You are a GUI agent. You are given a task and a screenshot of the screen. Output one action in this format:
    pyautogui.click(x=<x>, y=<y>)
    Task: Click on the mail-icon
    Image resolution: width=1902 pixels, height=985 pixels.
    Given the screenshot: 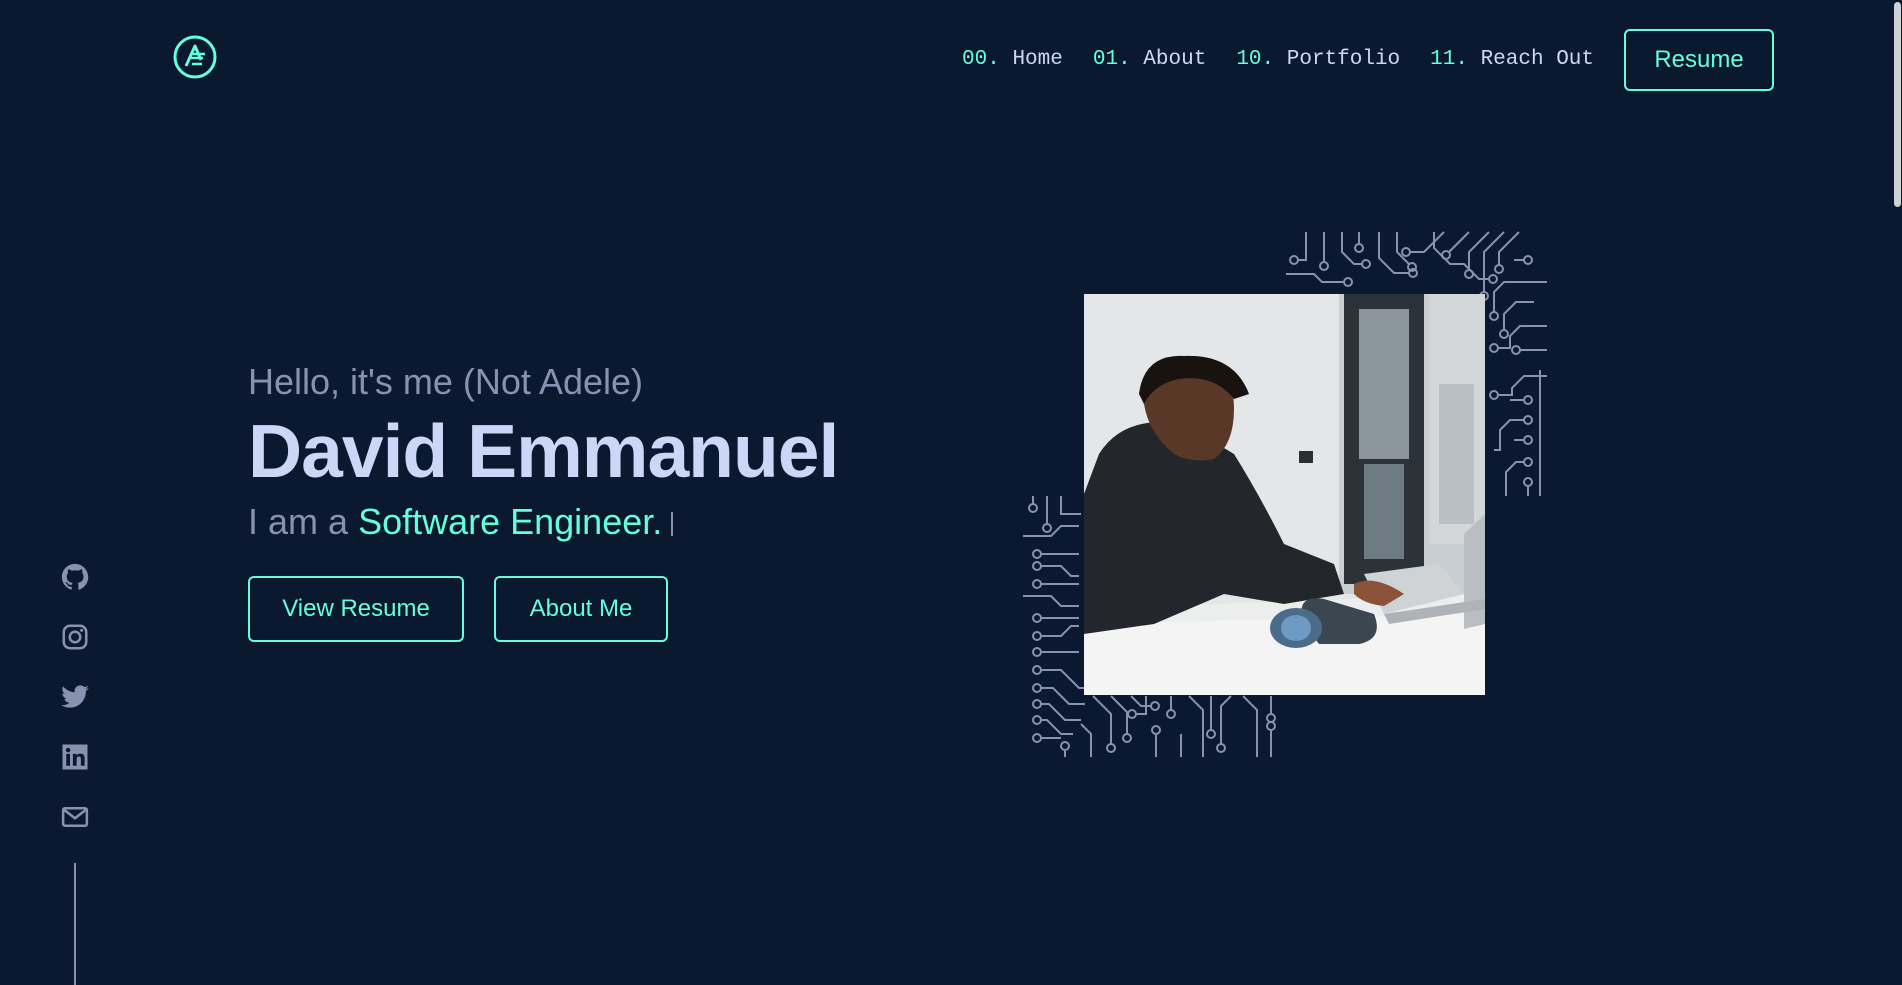 What is the action you would take?
    pyautogui.click(x=75, y=817)
    